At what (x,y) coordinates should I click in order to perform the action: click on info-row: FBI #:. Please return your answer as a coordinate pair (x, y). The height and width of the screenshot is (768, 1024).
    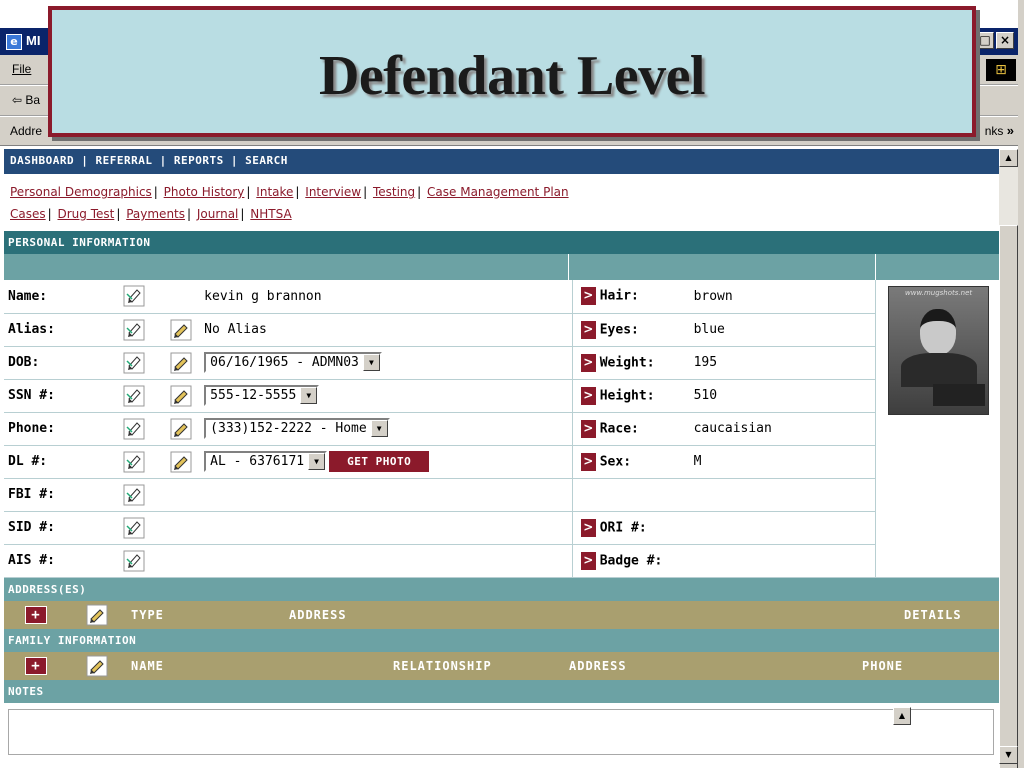
    Looking at the image, I should click on (501, 495).